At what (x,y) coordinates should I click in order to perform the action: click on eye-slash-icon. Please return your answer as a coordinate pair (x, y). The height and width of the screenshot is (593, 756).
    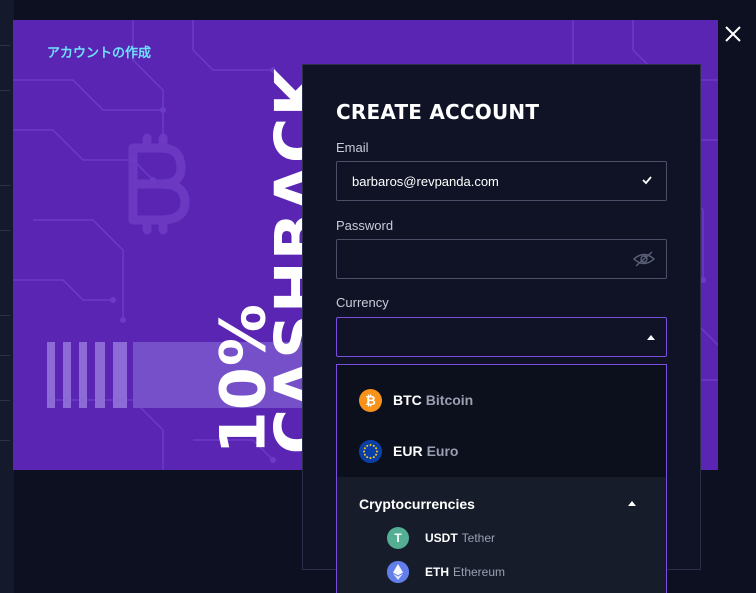
    Looking at the image, I should click on (644, 261).